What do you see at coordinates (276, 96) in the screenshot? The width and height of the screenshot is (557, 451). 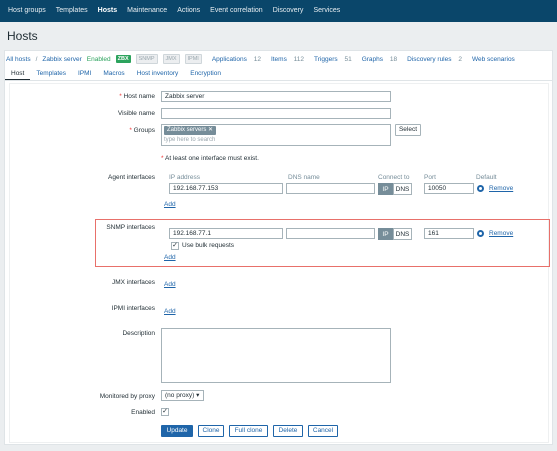 I see `host-name-field: Zabbix server` at bounding box center [276, 96].